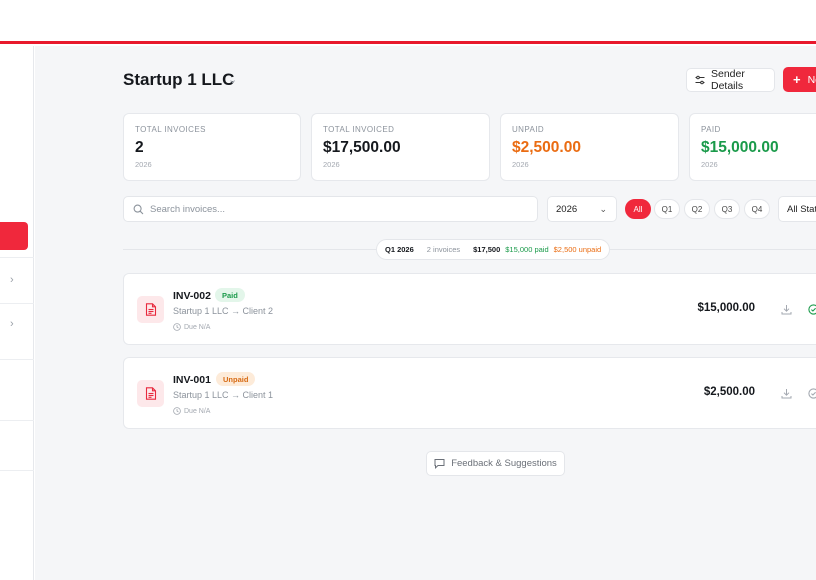 The width and height of the screenshot is (816, 580). I want to click on stat-value: $2,500.00, so click(546, 147).